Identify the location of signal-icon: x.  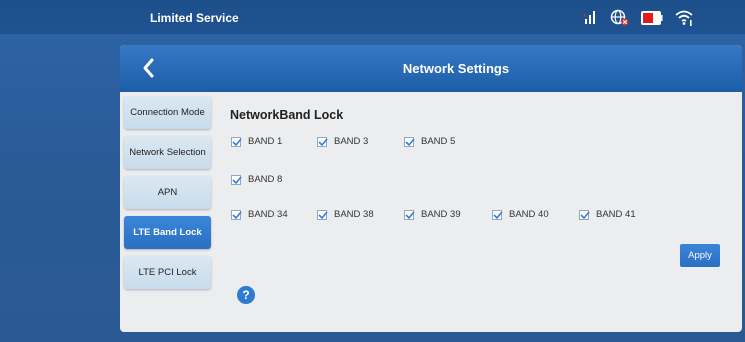
(590, 19).